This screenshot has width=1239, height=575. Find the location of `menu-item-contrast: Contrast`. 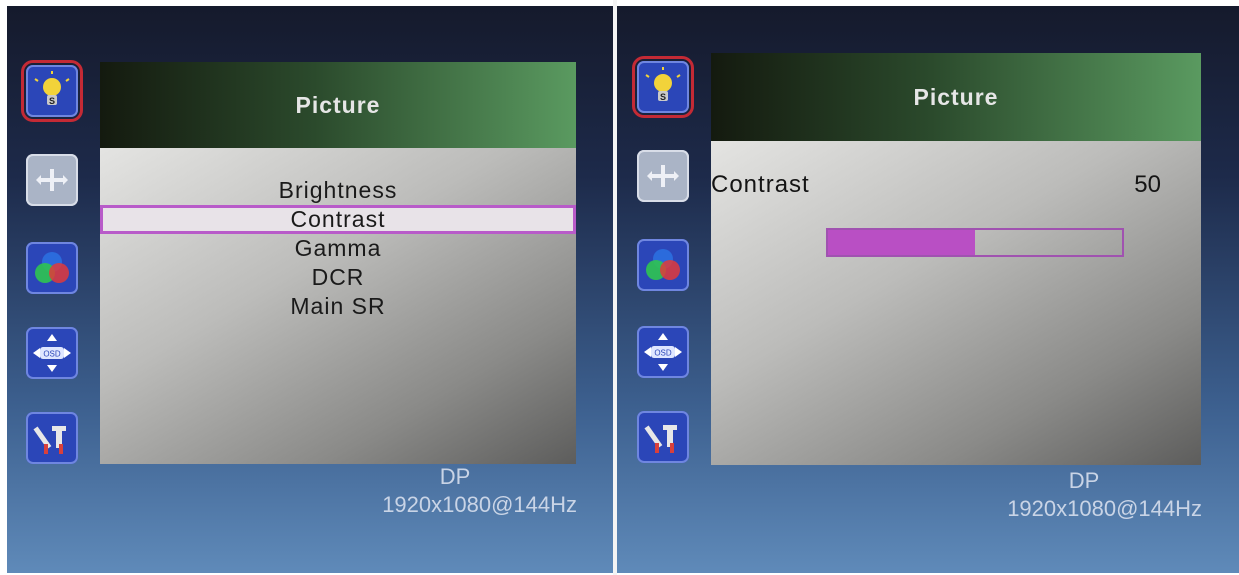

menu-item-contrast: Contrast is located at coordinates (338, 219).